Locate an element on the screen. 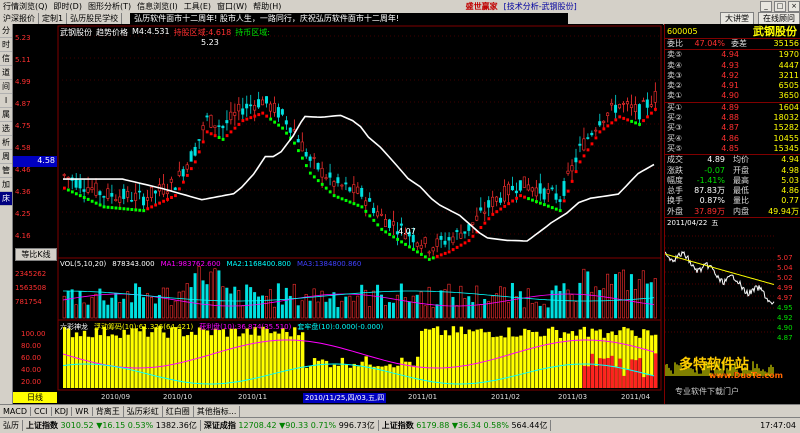 This screenshot has height=433, width=800. tab-custom1: 定制1 is located at coordinates (53, 18).